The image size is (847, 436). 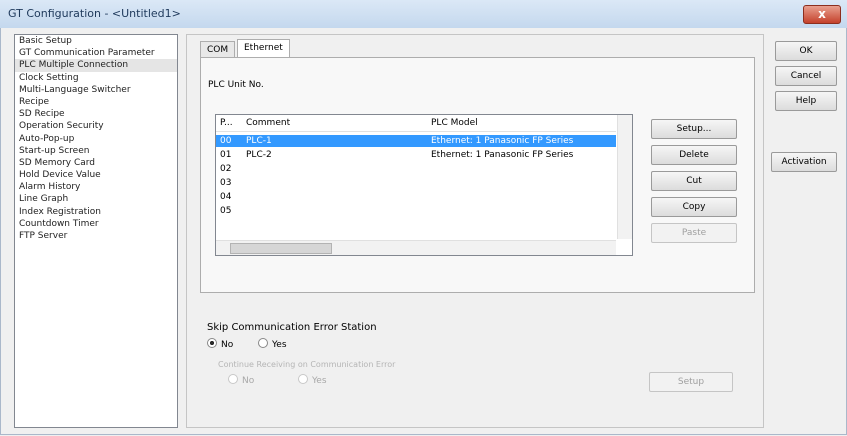 I want to click on plc-unit-label: PLC Unit No., so click(x=236, y=85).